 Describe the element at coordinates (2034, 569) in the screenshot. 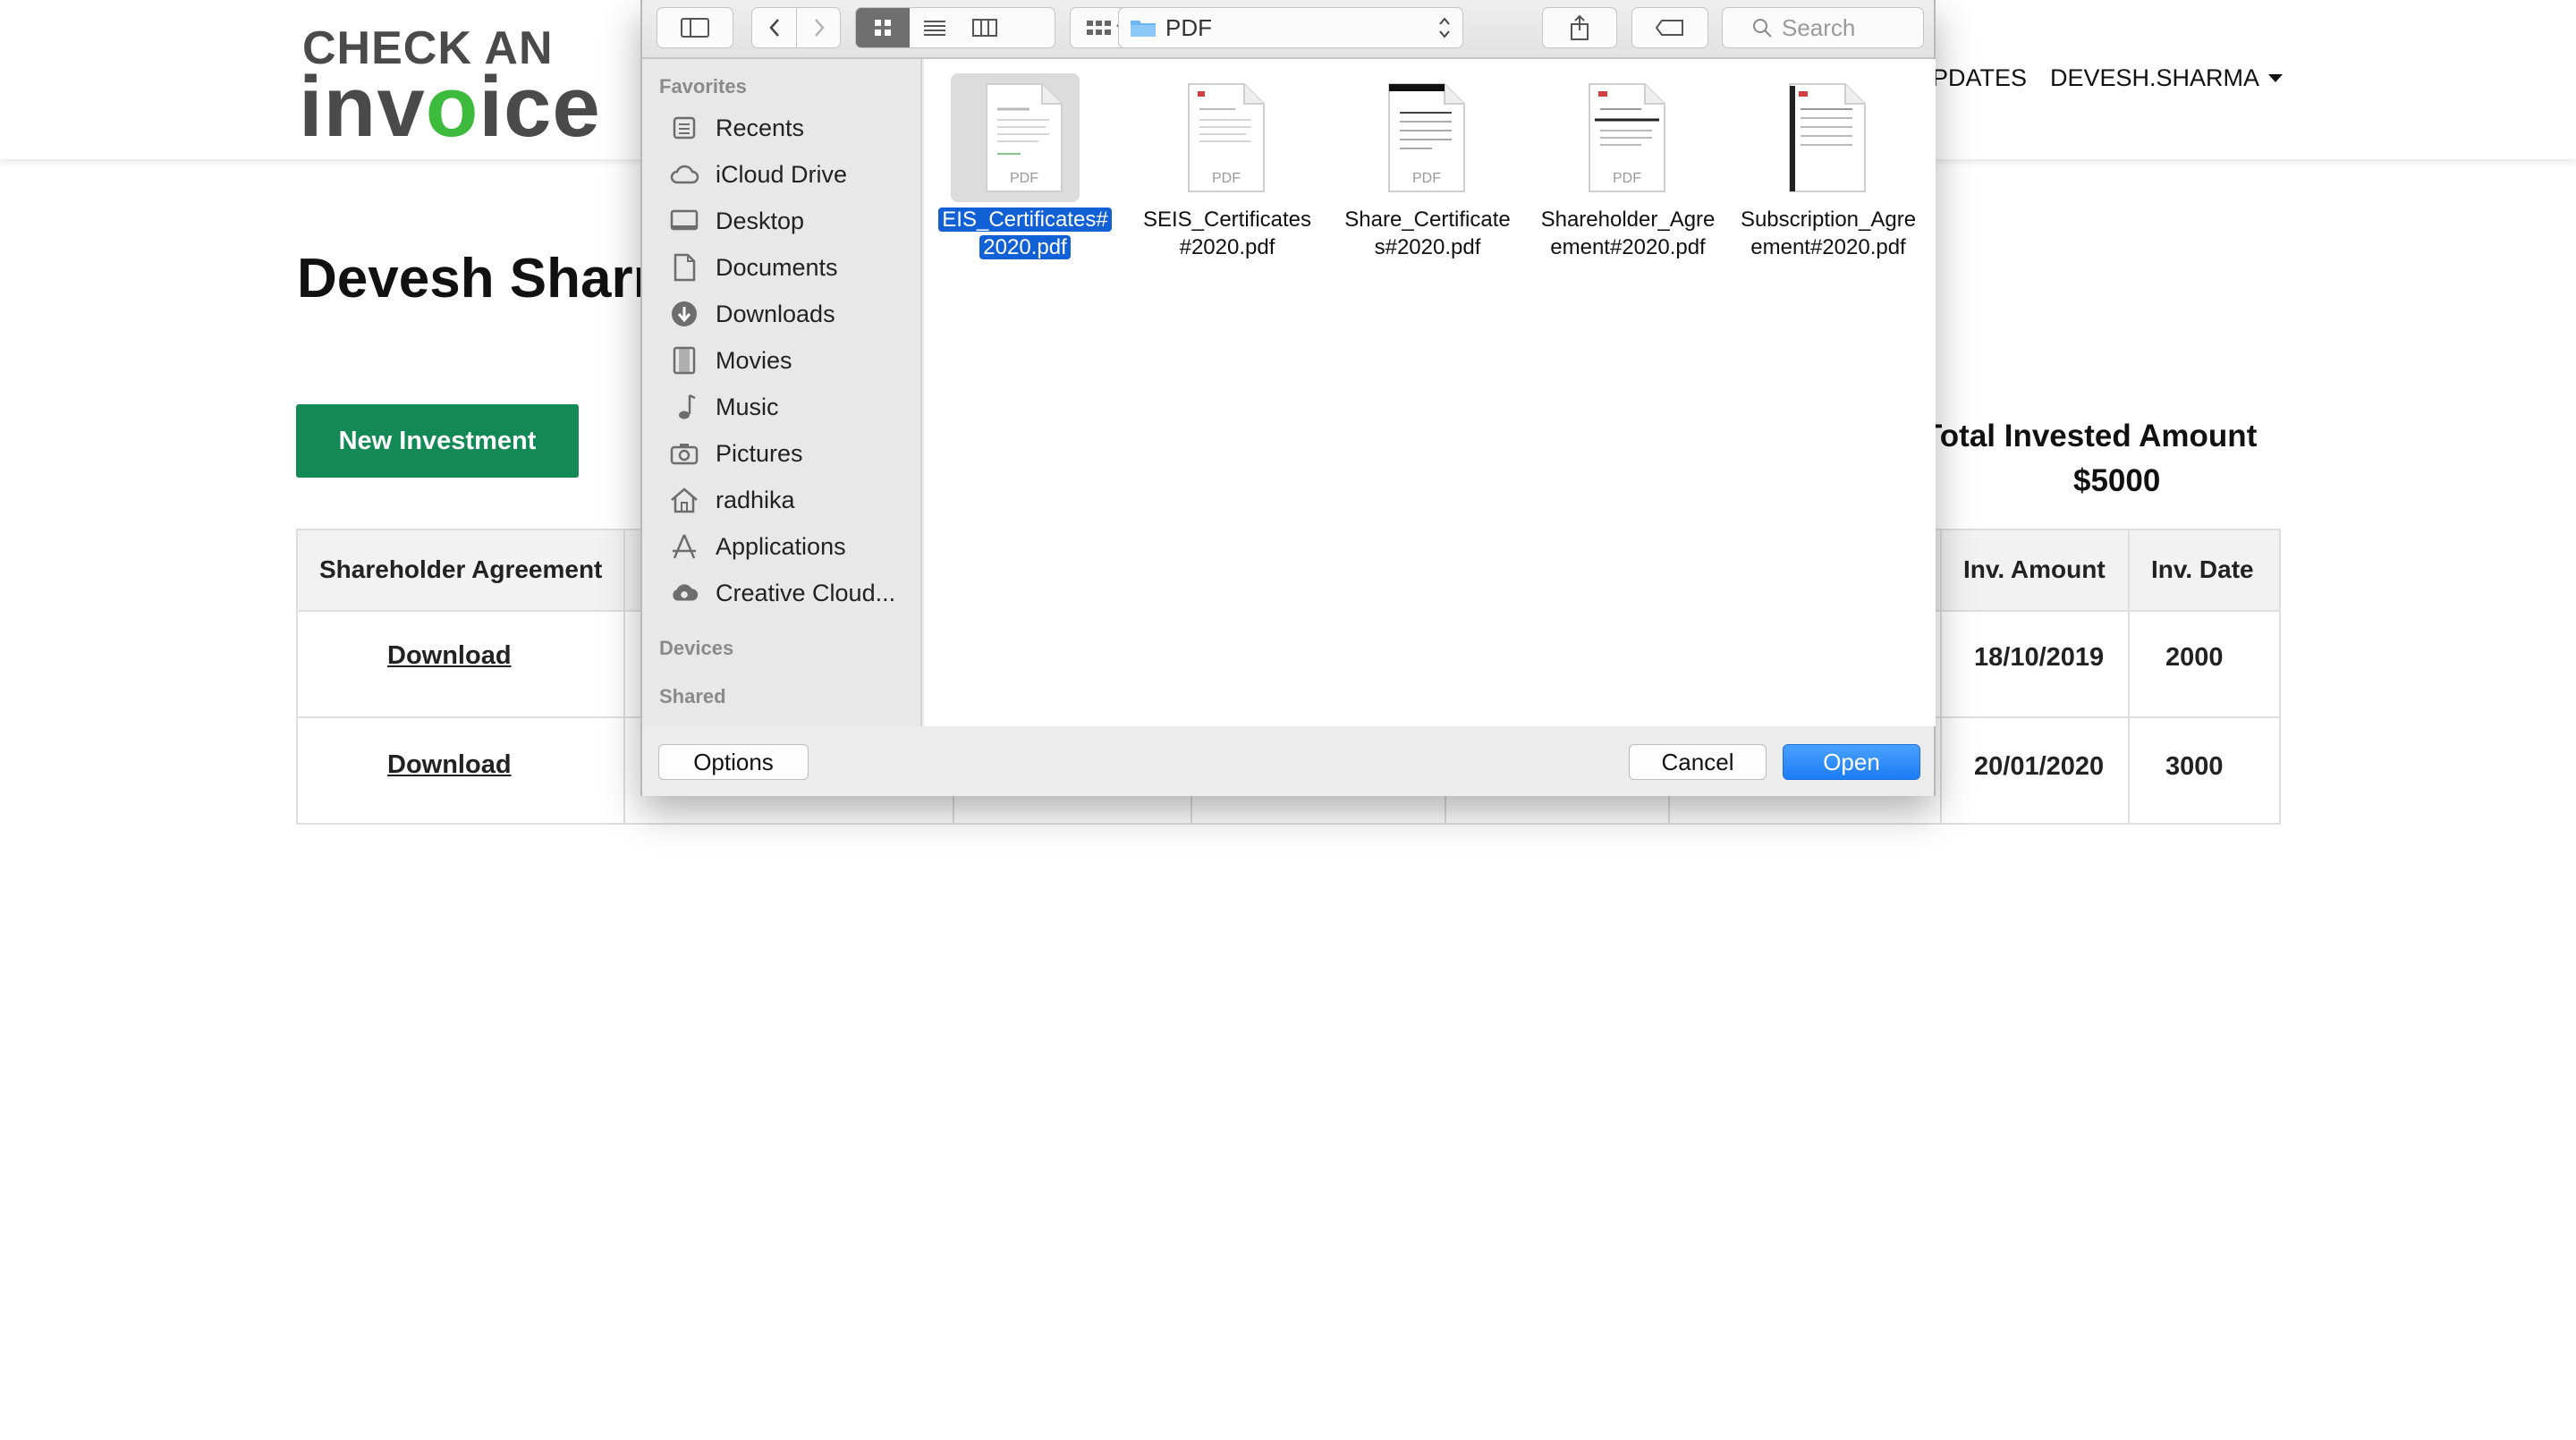

I see `header-inv-amount: Inv. Amount` at that location.